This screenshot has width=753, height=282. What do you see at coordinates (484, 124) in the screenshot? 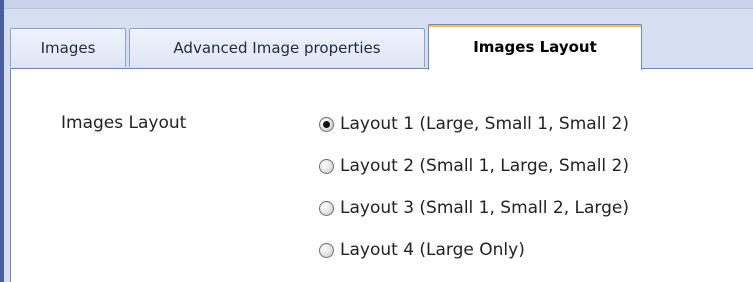
I see `layout-option-label: Layout 1 (Large, Small 1, Small 2)` at bounding box center [484, 124].